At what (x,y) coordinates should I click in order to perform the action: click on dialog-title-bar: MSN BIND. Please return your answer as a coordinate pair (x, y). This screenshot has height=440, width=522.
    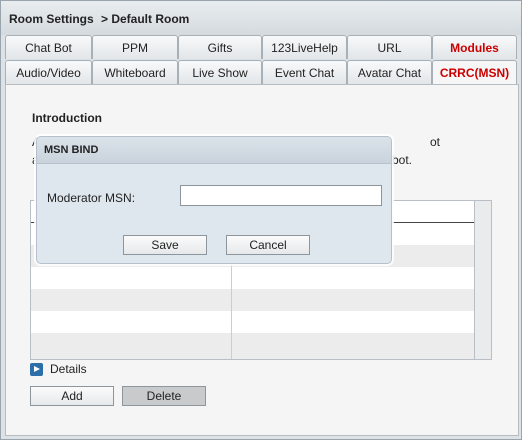
    Looking at the image, I should click on (214, 150).